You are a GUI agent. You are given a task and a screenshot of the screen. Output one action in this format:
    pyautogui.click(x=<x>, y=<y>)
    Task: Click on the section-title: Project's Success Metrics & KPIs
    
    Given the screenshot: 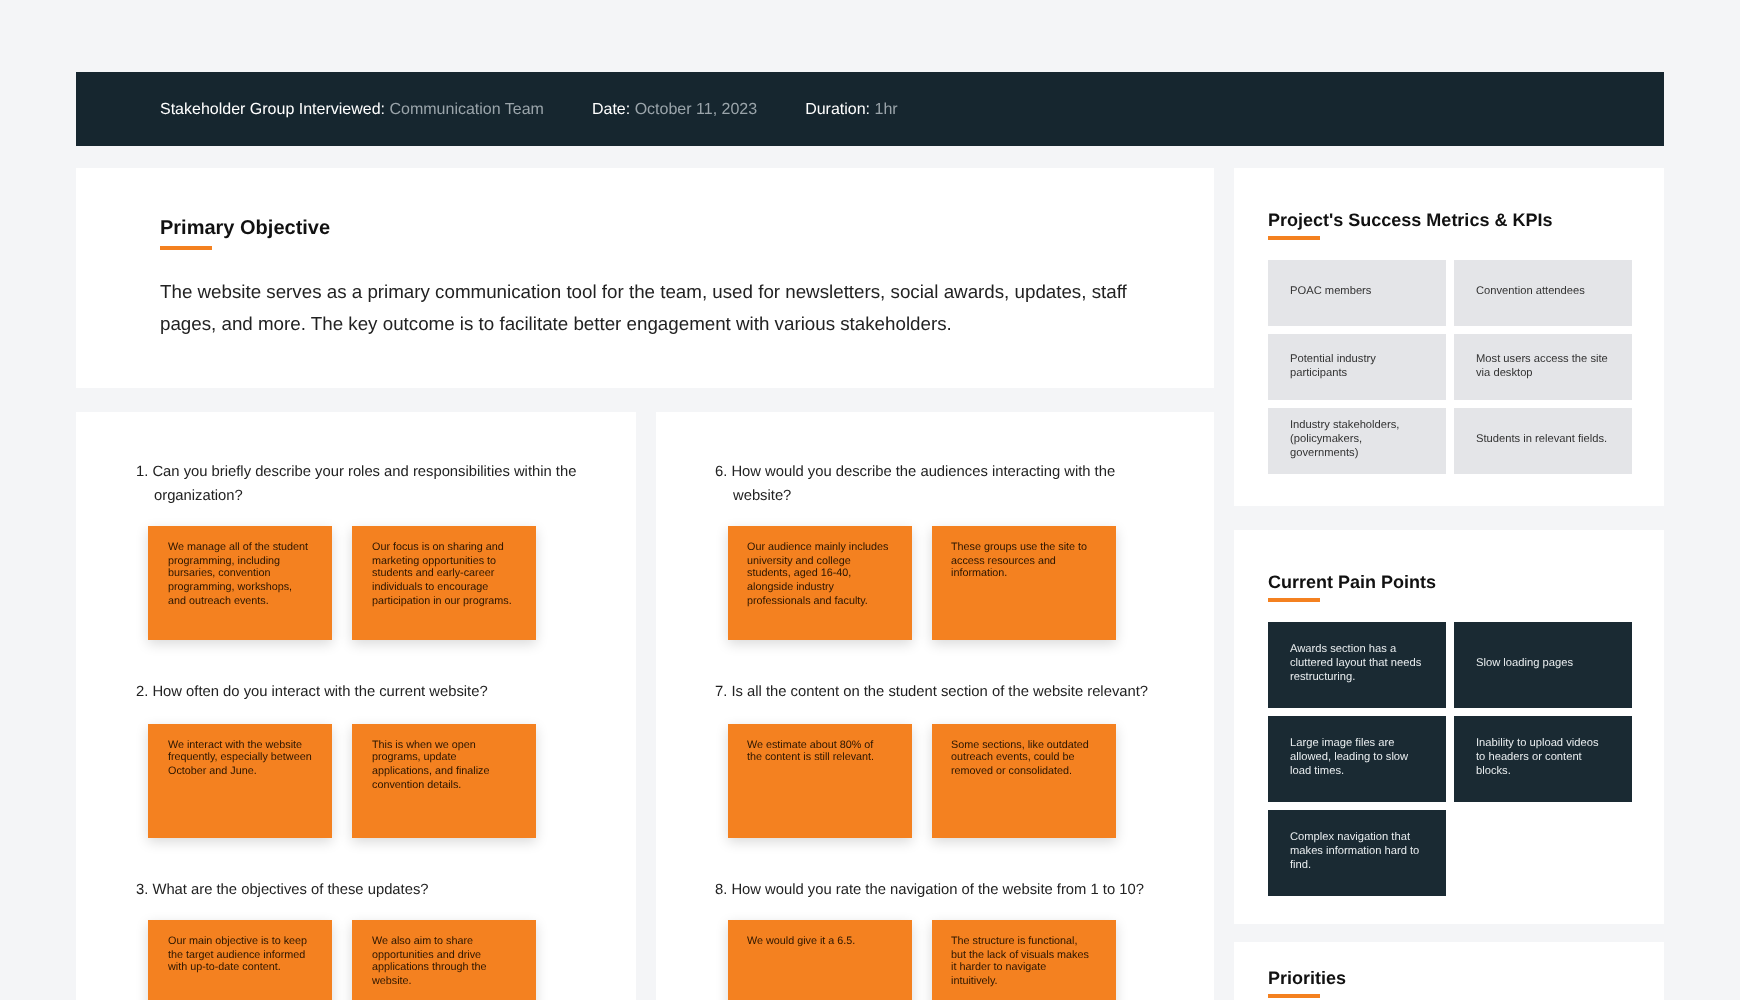 What is the action you would take?
    pyautogui.click(x=1410, y=225)
    